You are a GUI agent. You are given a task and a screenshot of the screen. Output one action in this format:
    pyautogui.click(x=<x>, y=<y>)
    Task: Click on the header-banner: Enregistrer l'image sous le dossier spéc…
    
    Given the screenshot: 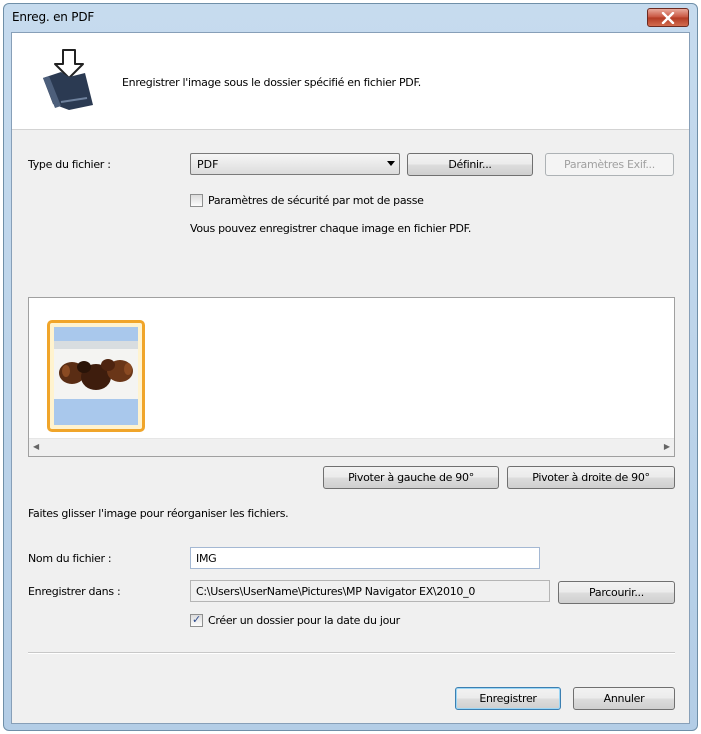 What is the action you would take?
    pyautogui.click(x=350, y=81)
    